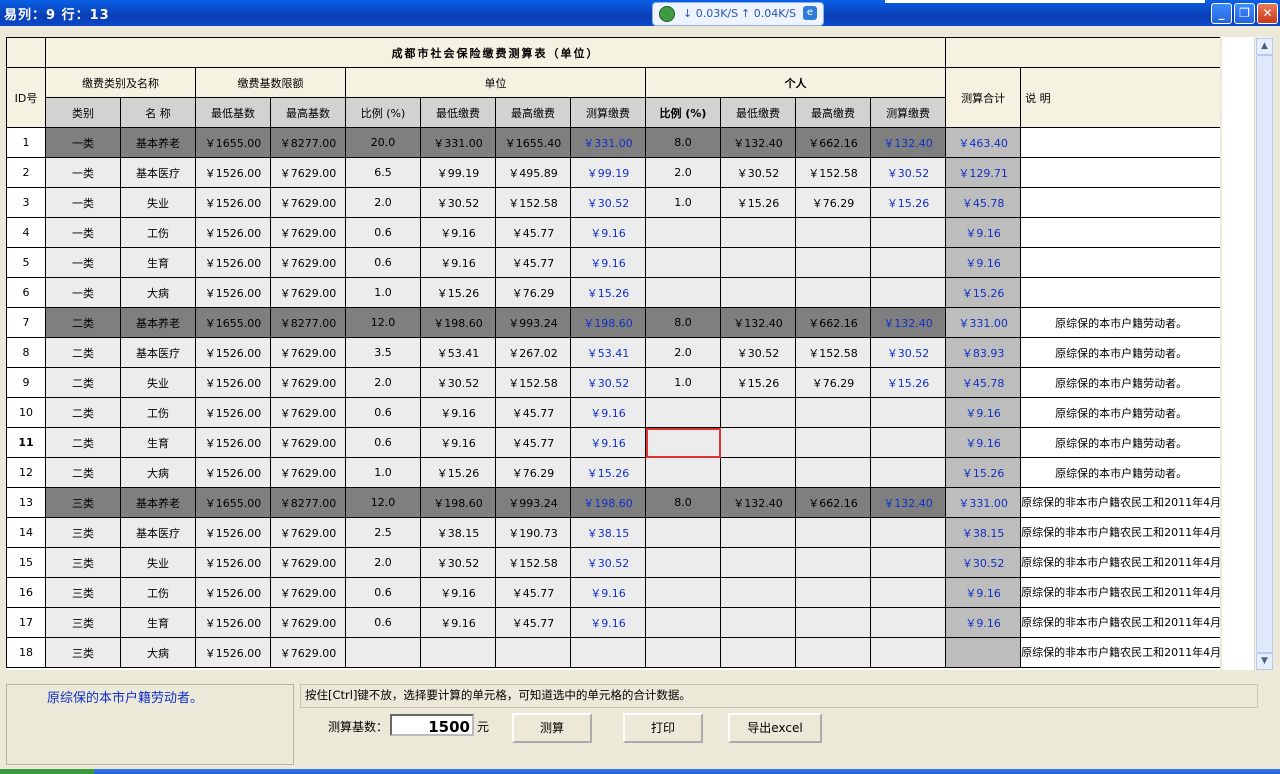 This screenshot has width=1280, height=774. What do you see at coordinates (533, 233) in the screenshot?
I see `row-unit-max: ￥45.77` at bounding box center [533, 233].